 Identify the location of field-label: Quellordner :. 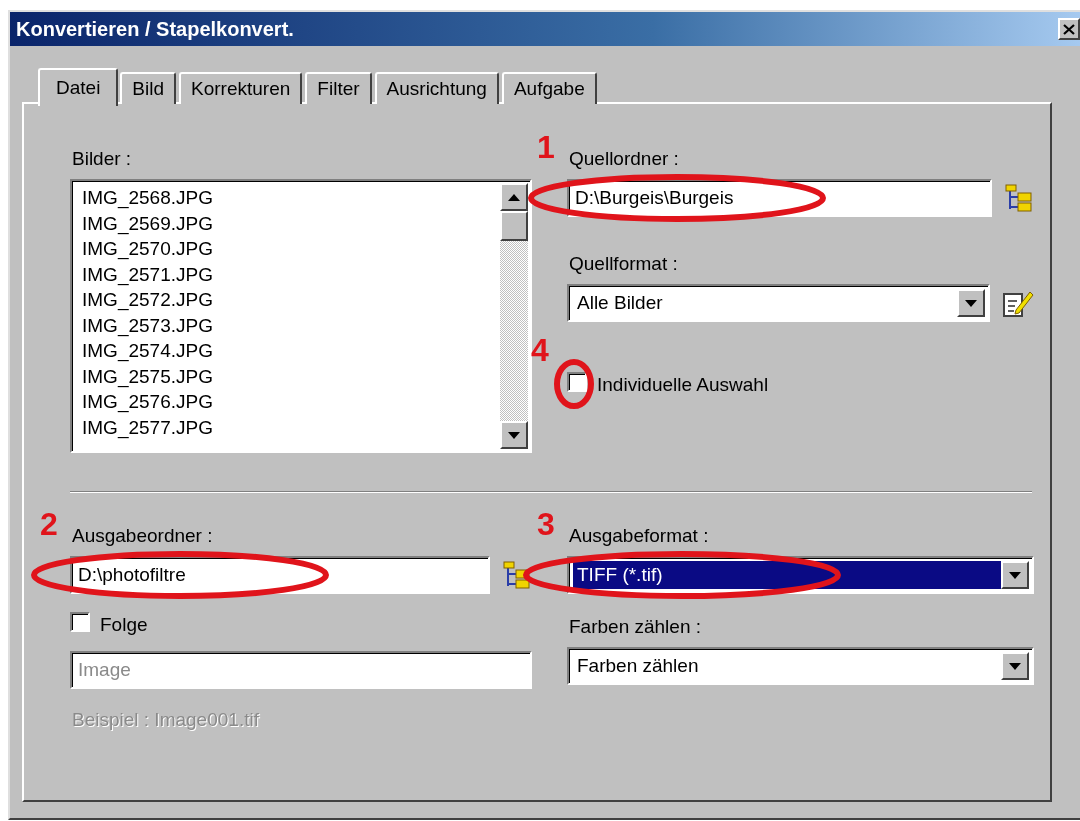
(624, 159).